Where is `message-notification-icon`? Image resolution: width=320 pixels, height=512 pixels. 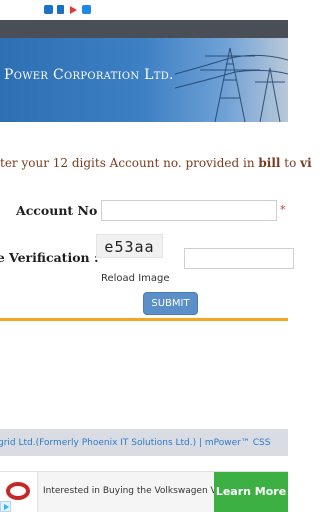
message-notification-icon is located at coordinates (86, 9).